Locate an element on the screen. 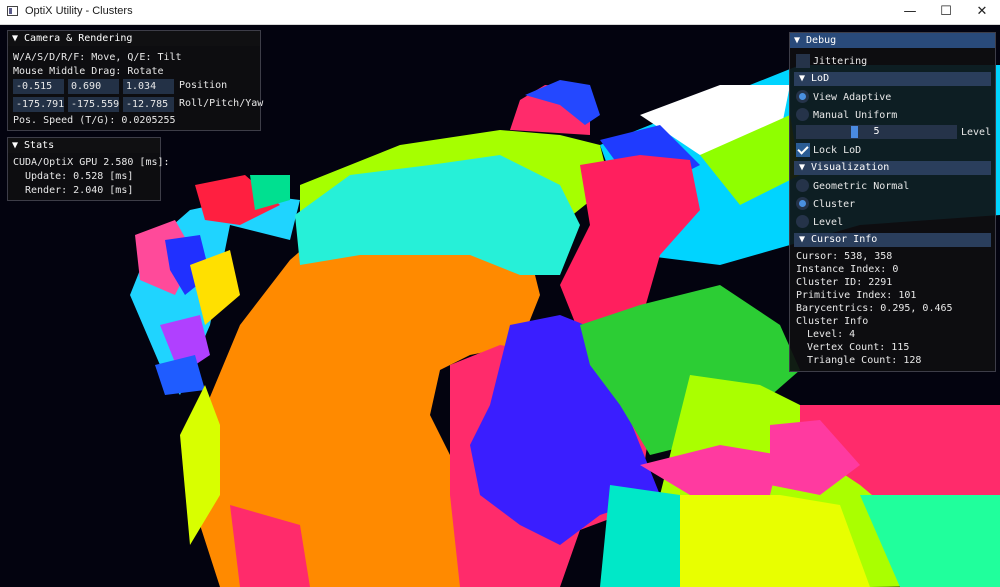 The image size is (1000, 587). maximize-icon: ☐ is located at coordinates (946, 11).